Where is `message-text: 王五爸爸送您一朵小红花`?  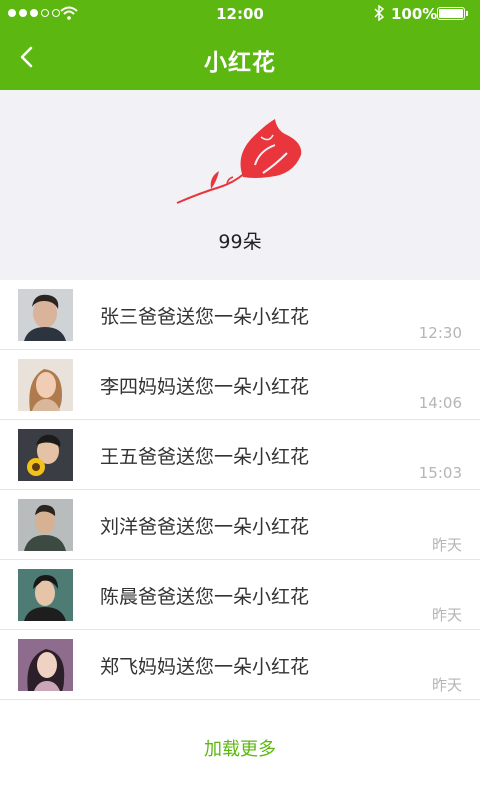 message-text: 王五爸爸送您一朵小红花 is located at coordinates (205, 457).